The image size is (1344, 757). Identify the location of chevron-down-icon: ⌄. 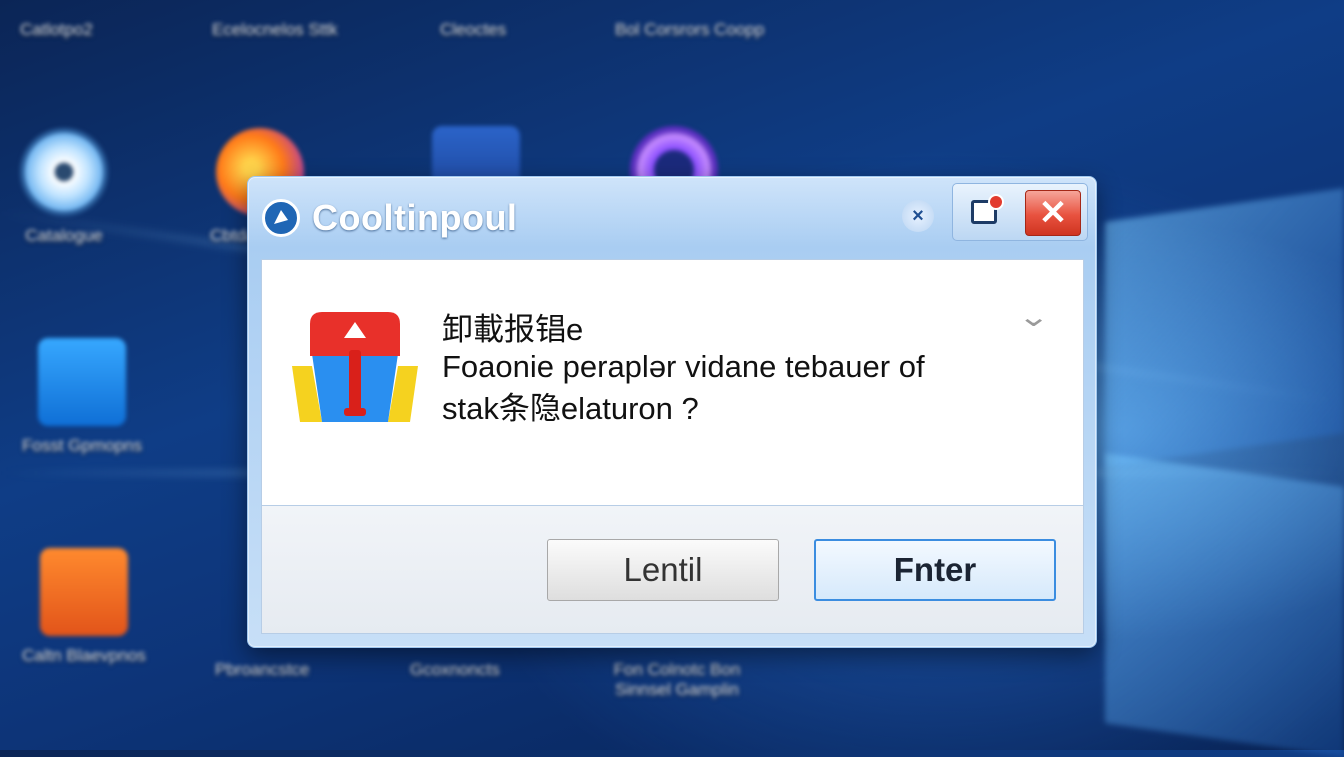
(1033, 316).